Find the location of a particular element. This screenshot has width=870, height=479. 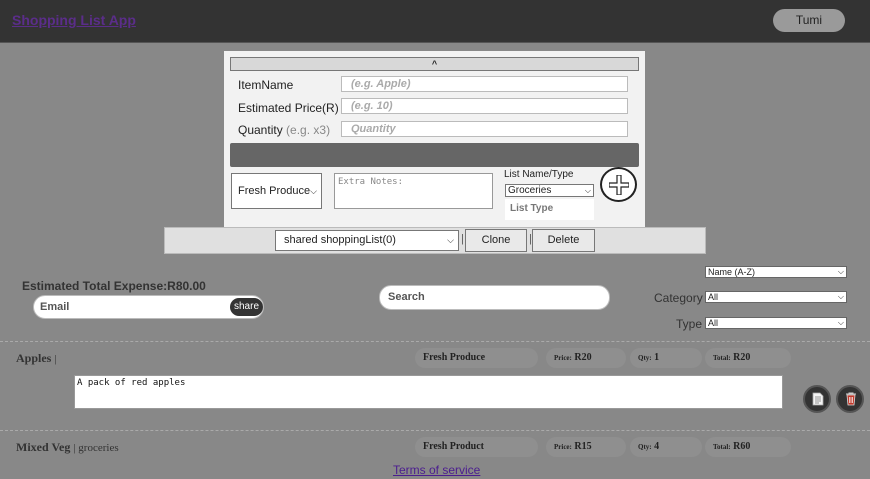

category-select: Fresh Produce ⌵ is located at coordinates (276, 191).